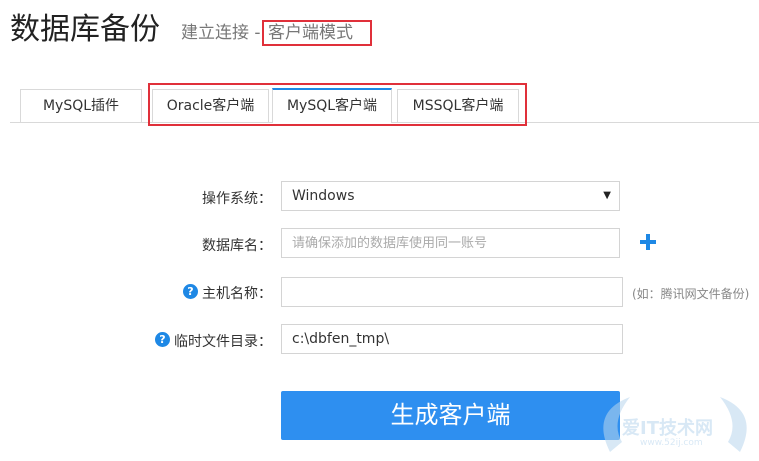  I want to click on db-name-input: 请确保添加的数据库使用同一账号, so click(450, 243).